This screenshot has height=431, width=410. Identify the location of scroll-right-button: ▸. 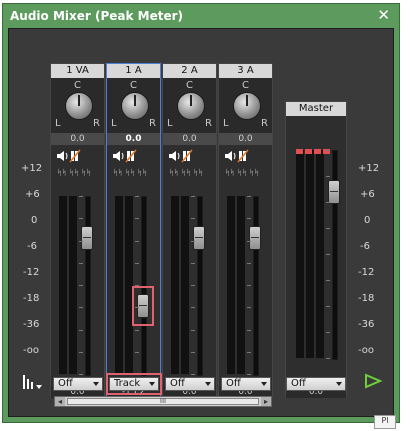
(266, 401).